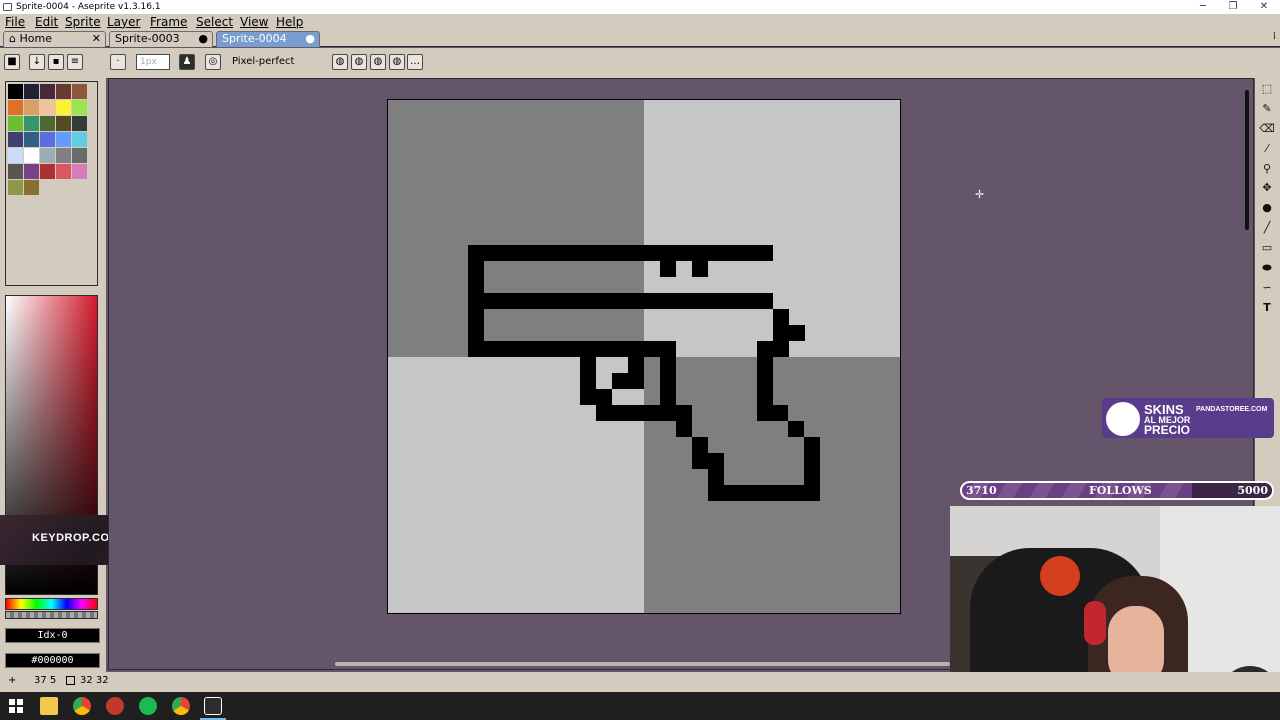 The image size is (1280, 720). Describe the element at coordinates (1267, 268) in the screenshot. I see `contour-tool-icon: ⬬` at that location.